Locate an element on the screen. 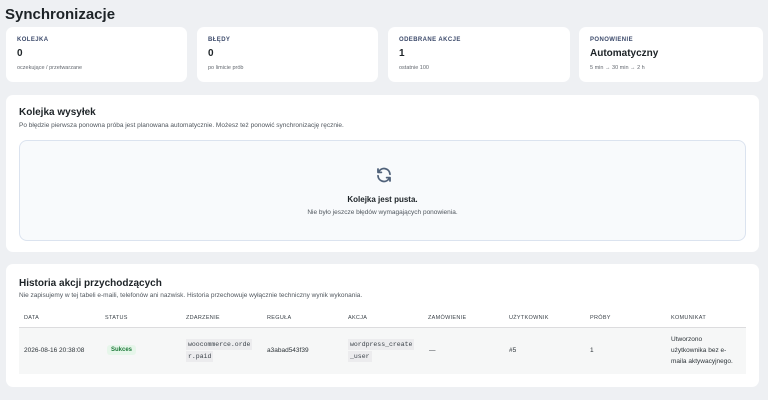  col-header-user: UŻYTKOWNIK is located at coordinates (529, 318).